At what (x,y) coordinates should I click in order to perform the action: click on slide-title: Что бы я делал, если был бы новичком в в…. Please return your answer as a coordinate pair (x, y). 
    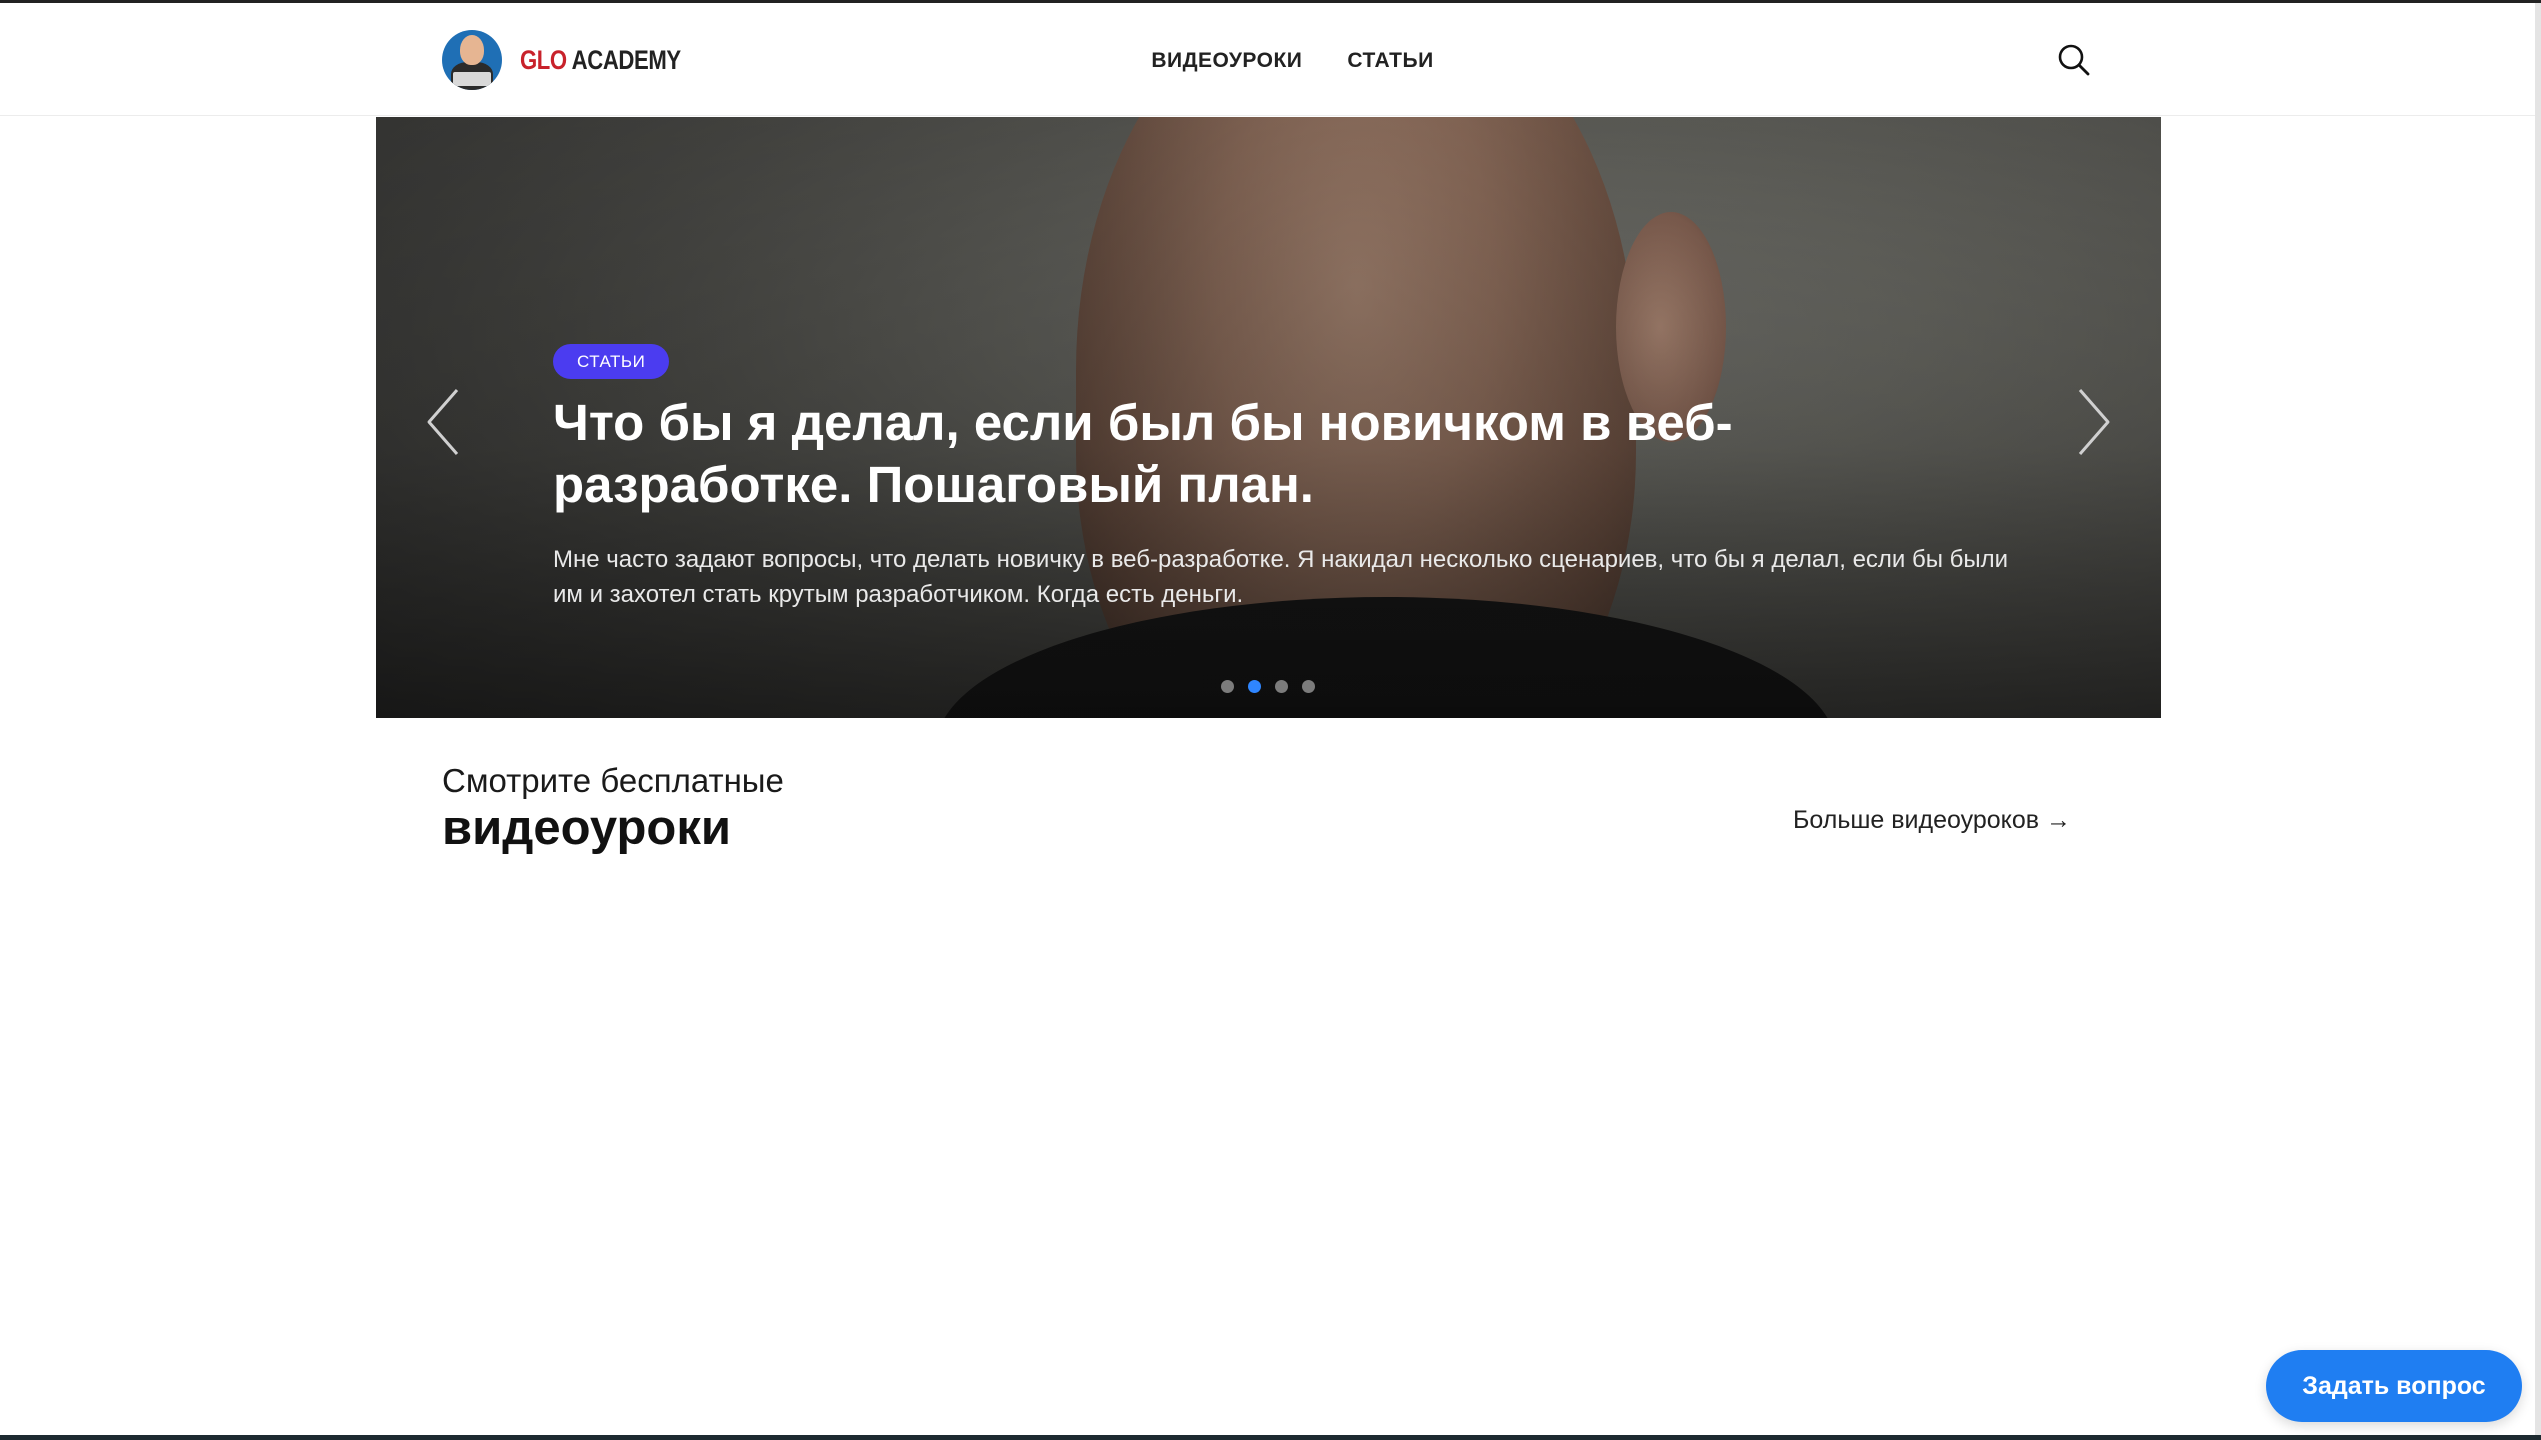
    Looking at the image, I should click on (1203, 454).